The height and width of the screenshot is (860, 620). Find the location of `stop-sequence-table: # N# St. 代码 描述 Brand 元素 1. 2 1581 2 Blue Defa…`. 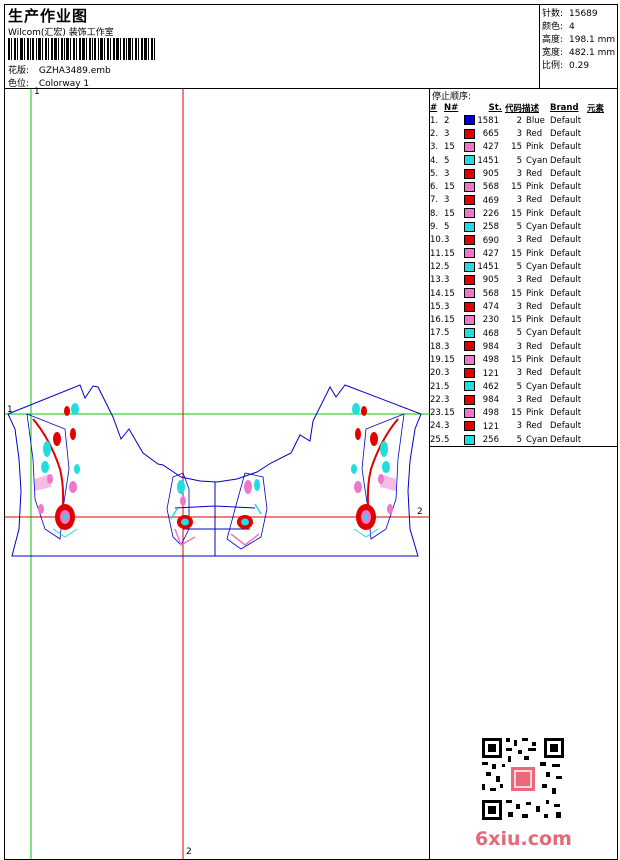

stop-sequence-table: # N# St. 代码 描述 Brand 元素 1. 2 1581 2 Blue Defa… is located at coordinates (523, 273).